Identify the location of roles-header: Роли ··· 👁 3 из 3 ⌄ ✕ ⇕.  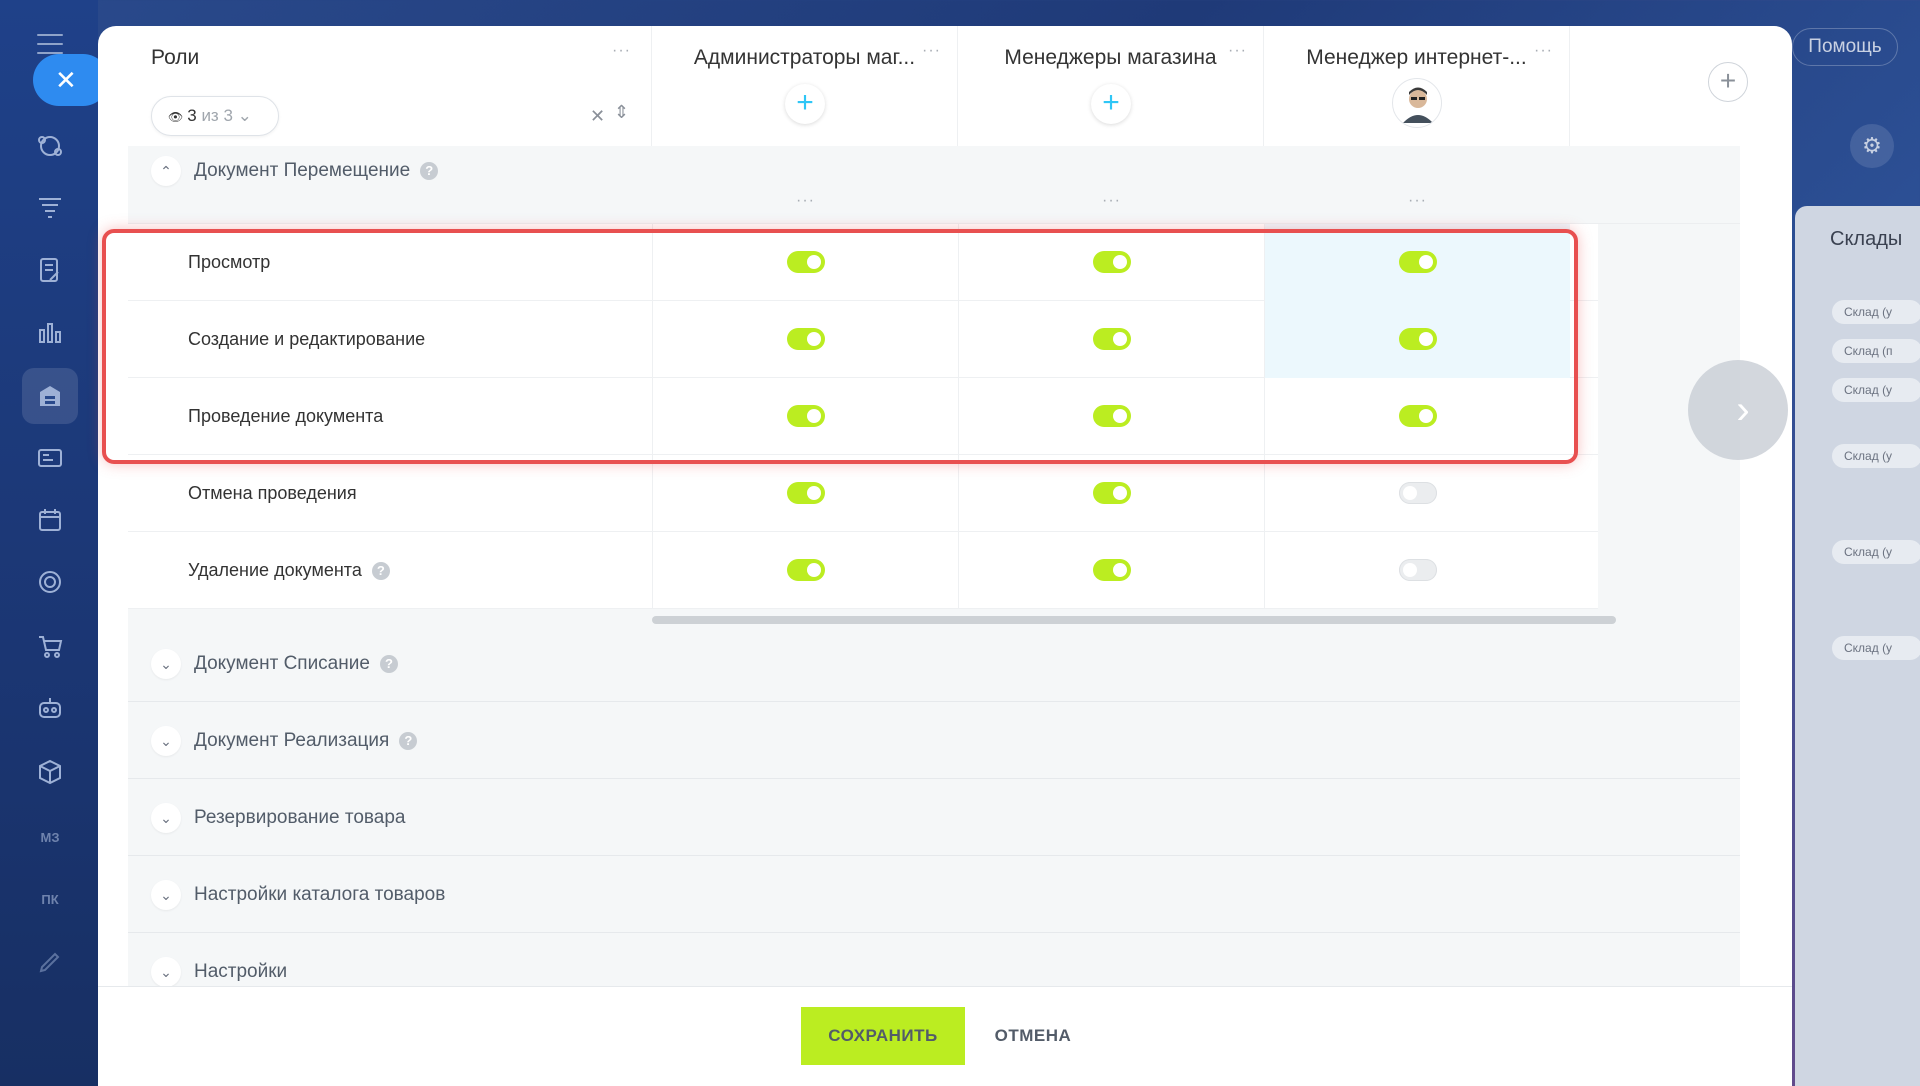
(390, 86).